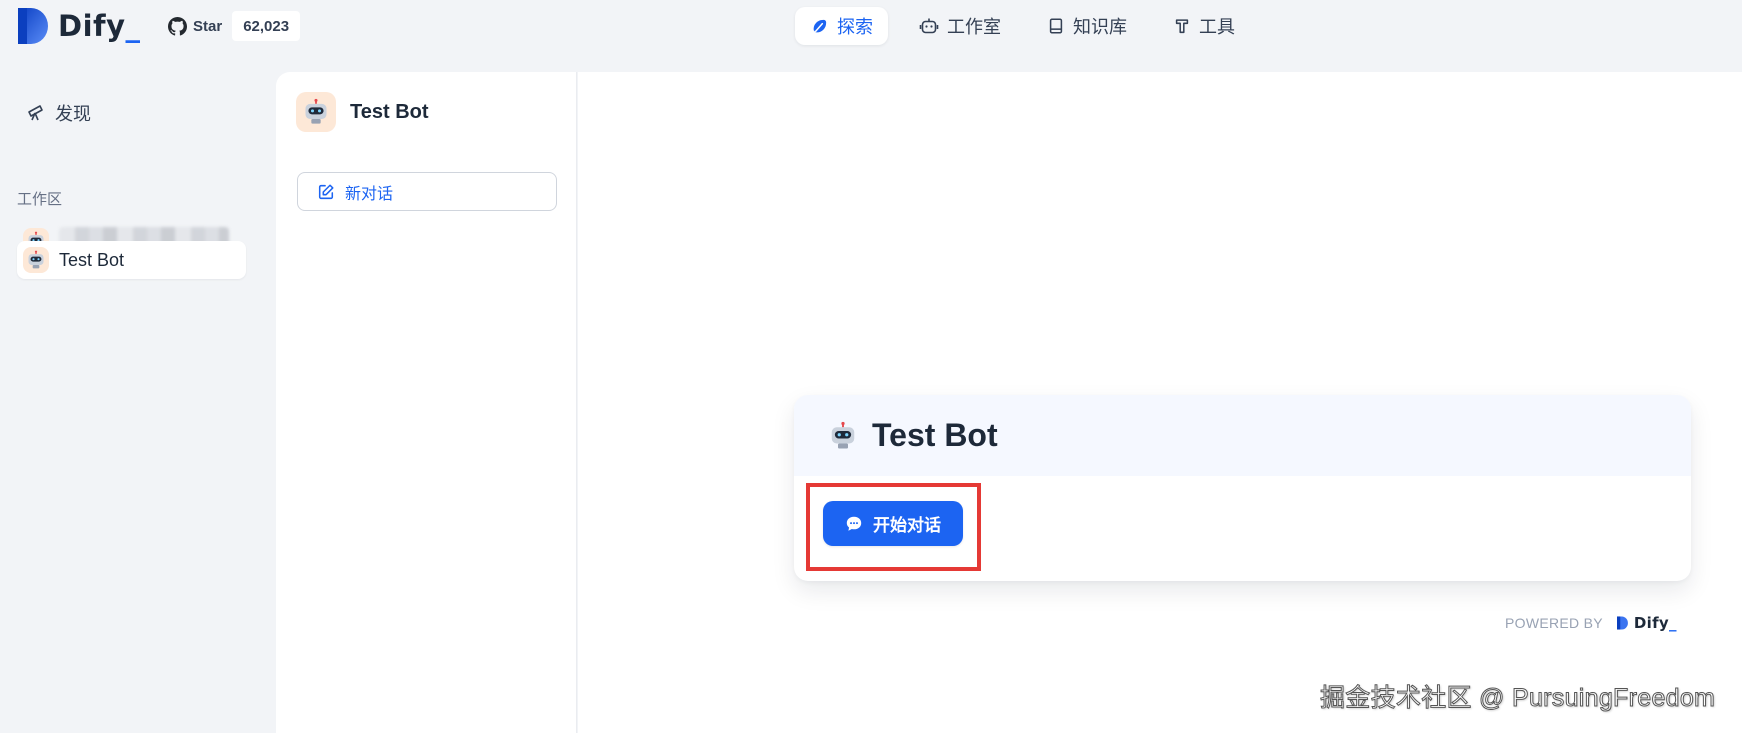 The image size is (1742, 733). I want to click on github-star-button: Star, so click(200, 26).